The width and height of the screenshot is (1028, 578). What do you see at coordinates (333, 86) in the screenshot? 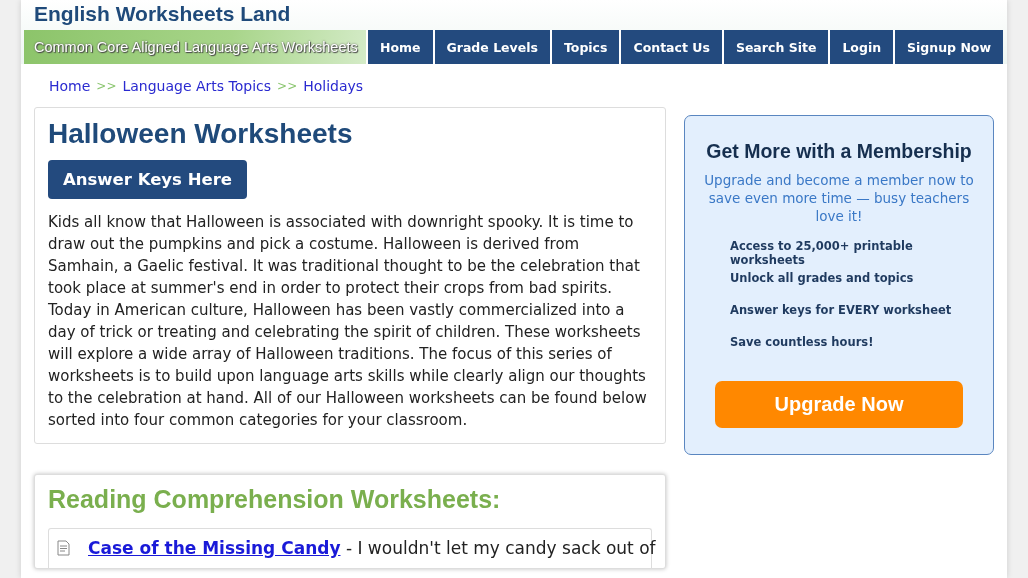
I see `breadcrumb-link: Holidays` at bounding box center [333, 86].